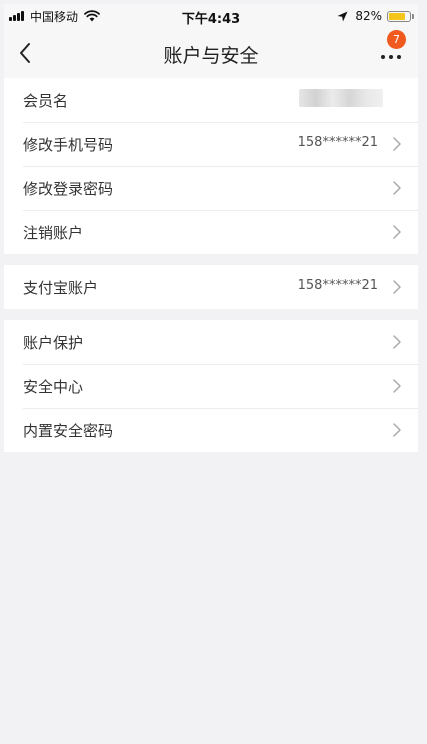 The width and height of the screenshot is (427, 744). I want to click on alipay-group: 支付宝账户 158******21, so click(211, 287).